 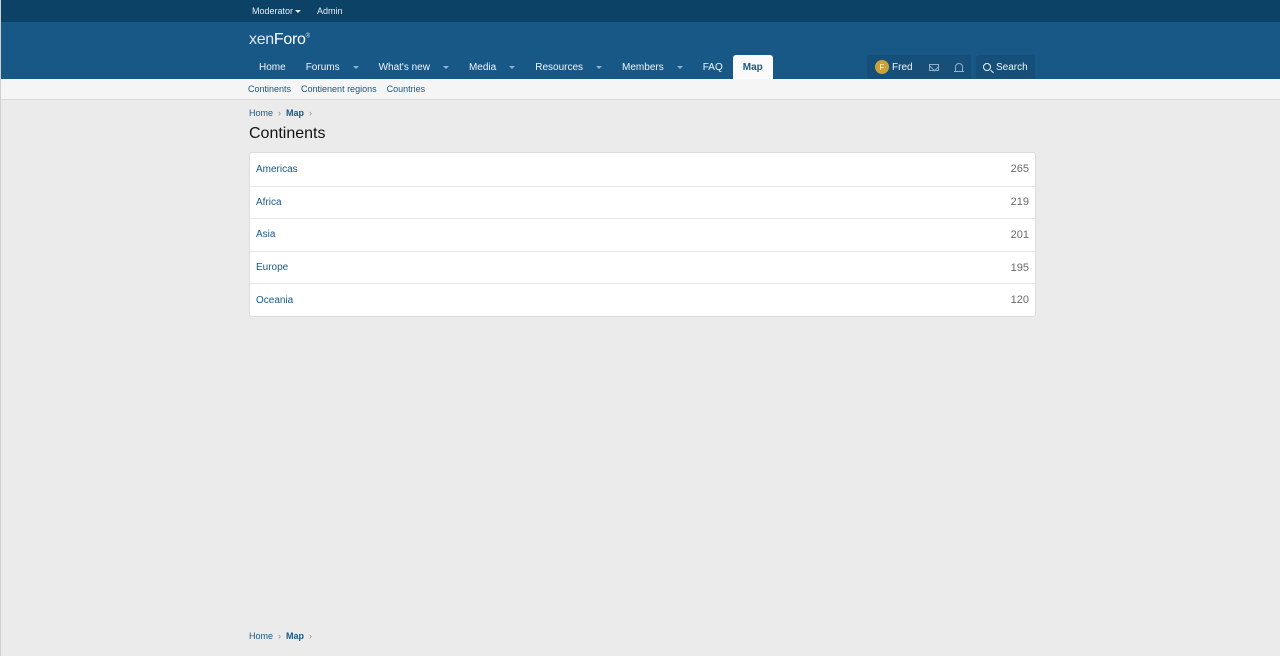 I want to click on list-item: Africa 219, so click(x=642, y=202).